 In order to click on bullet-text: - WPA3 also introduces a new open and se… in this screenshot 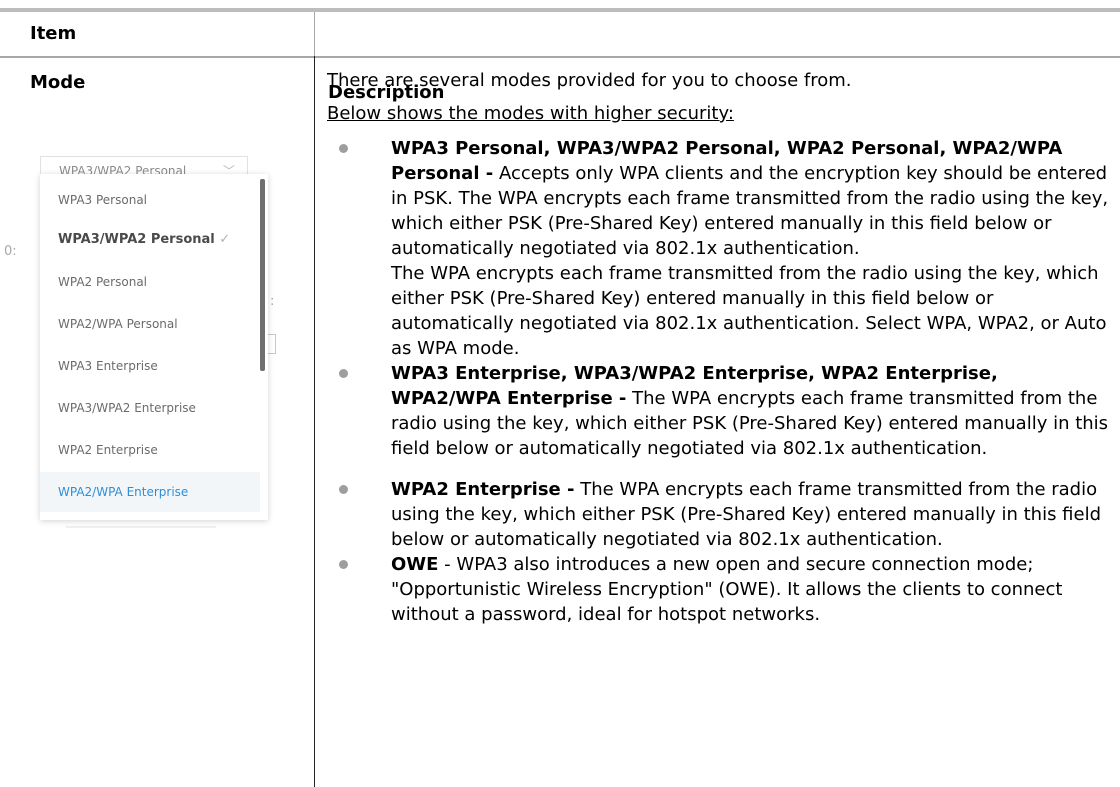, I will do `click(727, 589)`.